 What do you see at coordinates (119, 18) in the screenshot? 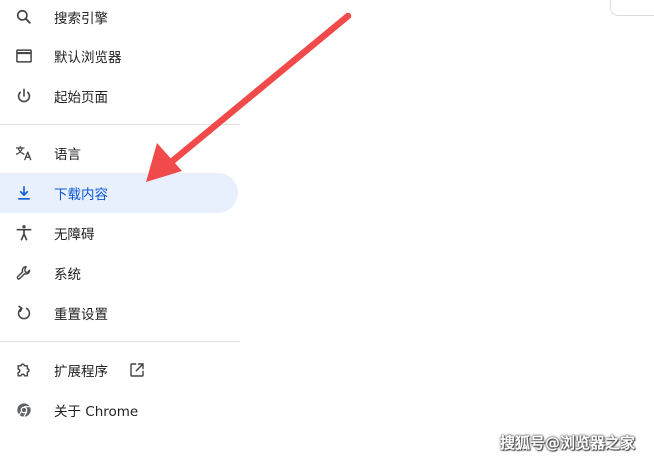
I see `sidebar-item-search-engine: 搜索引擎` at bounding box center [119, 18].